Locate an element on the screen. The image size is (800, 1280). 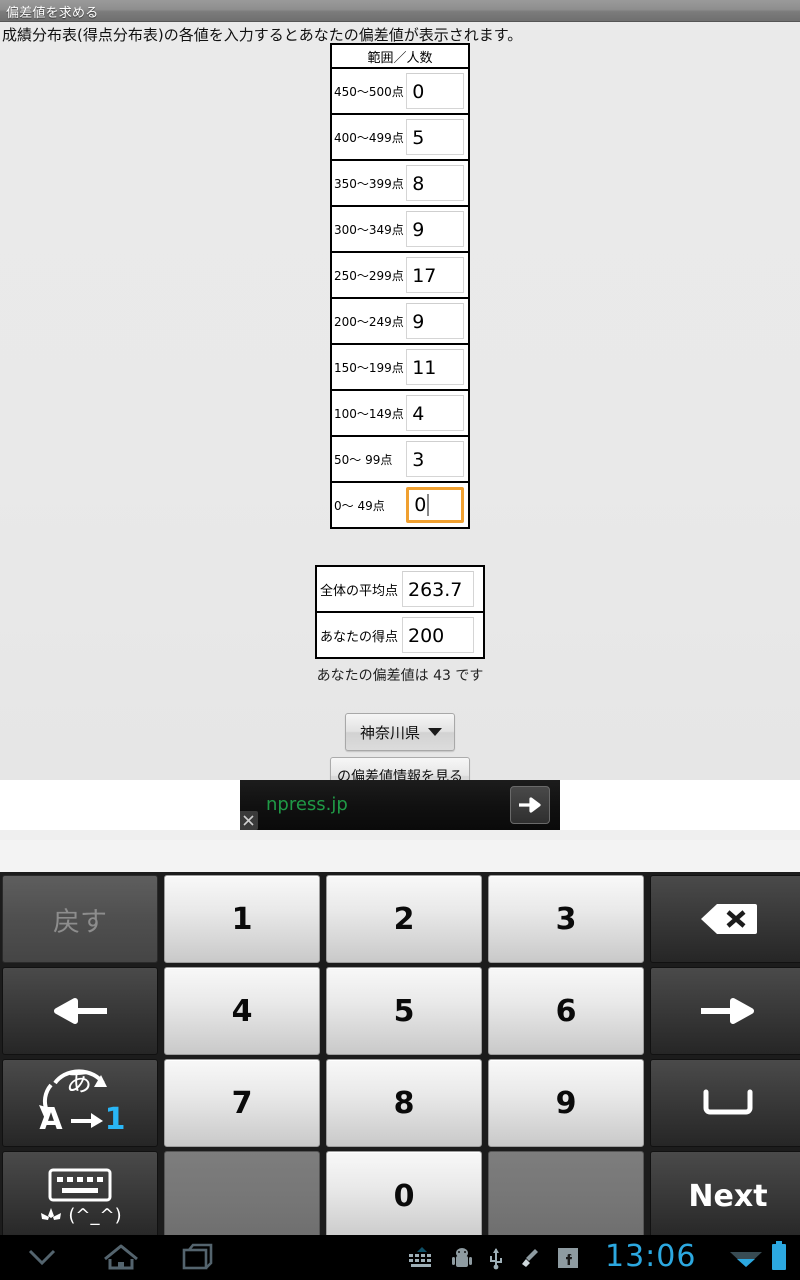
key-0: 0 is located at coordinates (404, 1196).